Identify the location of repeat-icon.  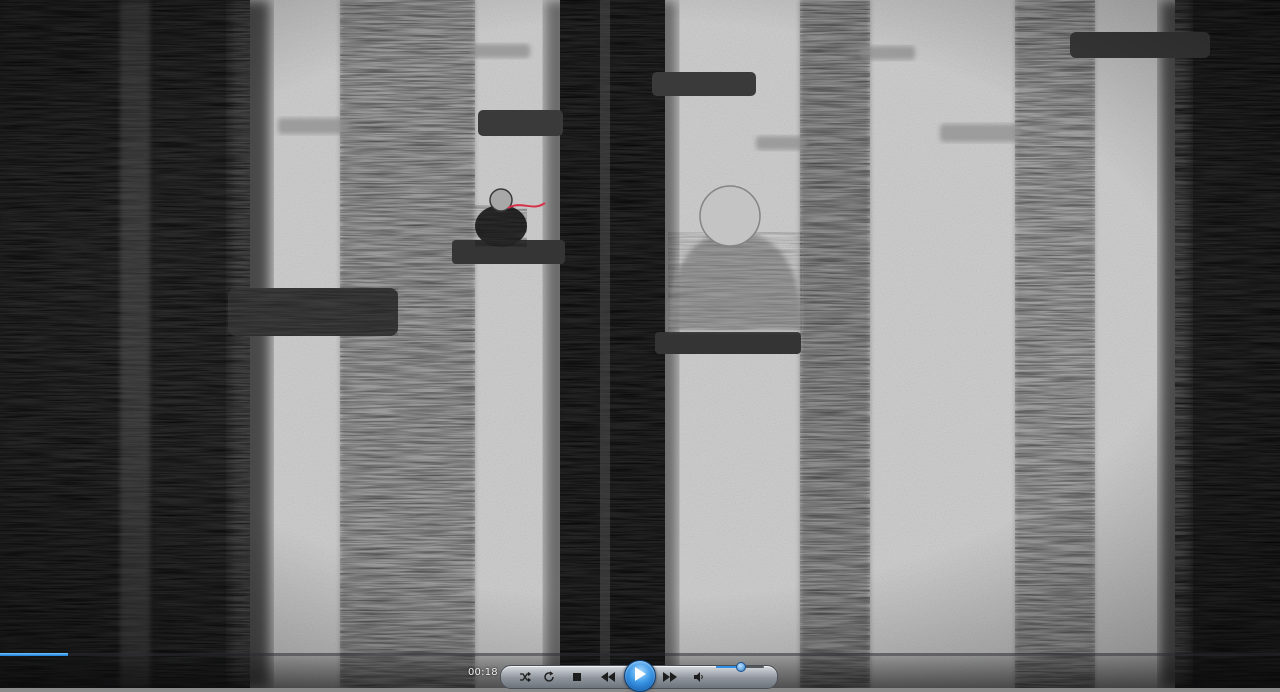
(549, 677).